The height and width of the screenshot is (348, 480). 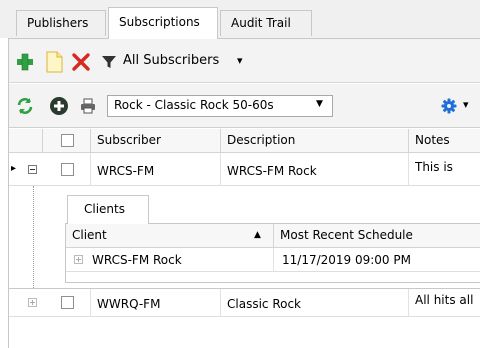 I want to click on column-header-client: Client ▲, so click(x=170, y=236).